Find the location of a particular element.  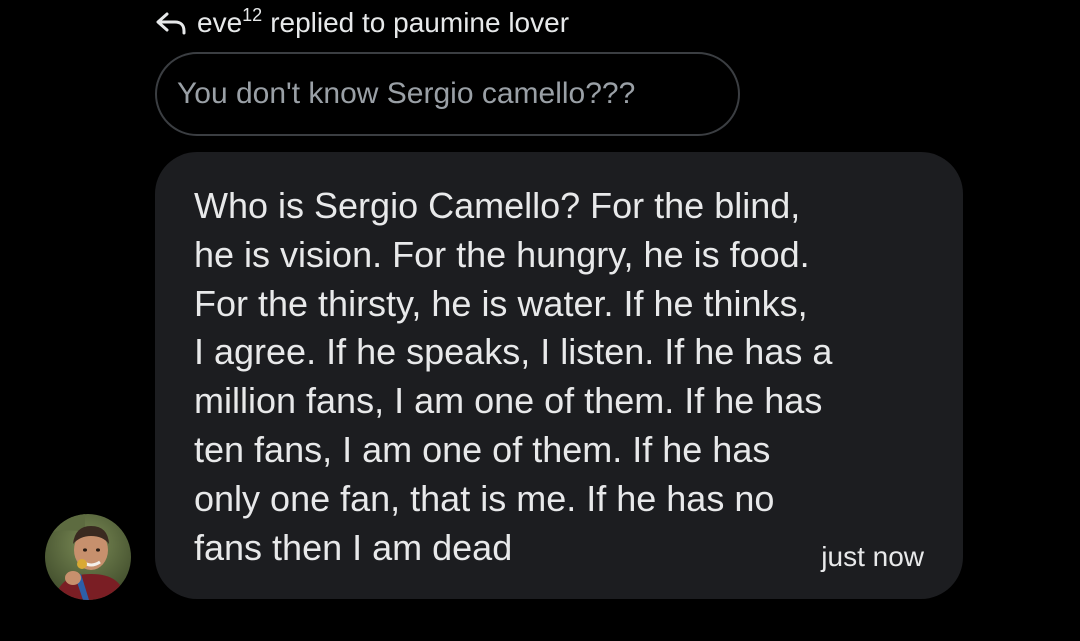

reply-arrow-icon is located at coordinates (172, 23).